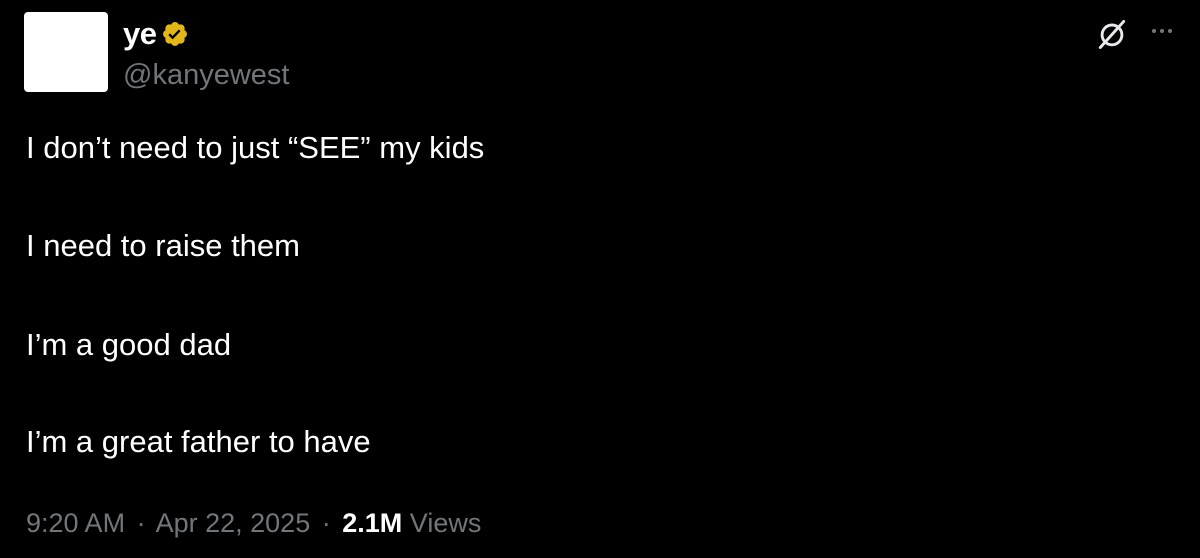  What do you see at coordinates (445, 523) in the screenshot?
I see `views-label: Views` at bounding box center [445, 523].